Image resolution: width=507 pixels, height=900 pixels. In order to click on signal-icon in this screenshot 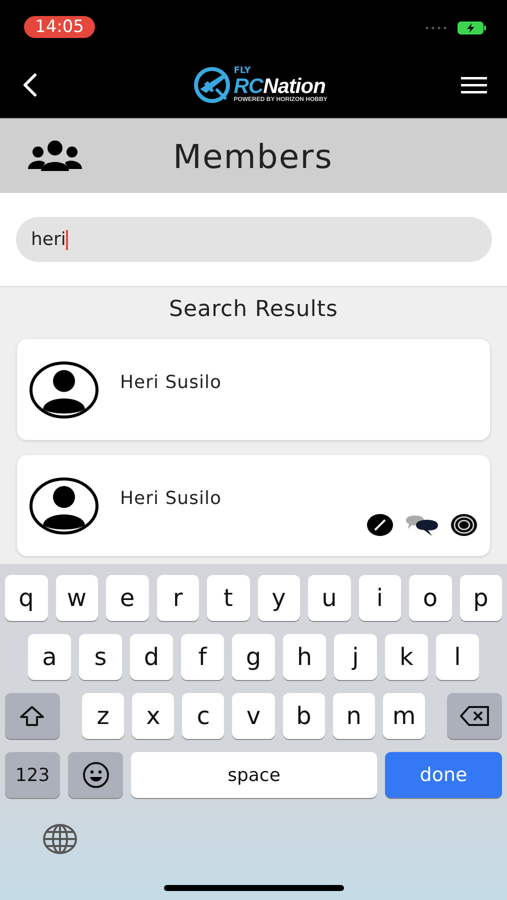, I will do `click(437, 28)`.